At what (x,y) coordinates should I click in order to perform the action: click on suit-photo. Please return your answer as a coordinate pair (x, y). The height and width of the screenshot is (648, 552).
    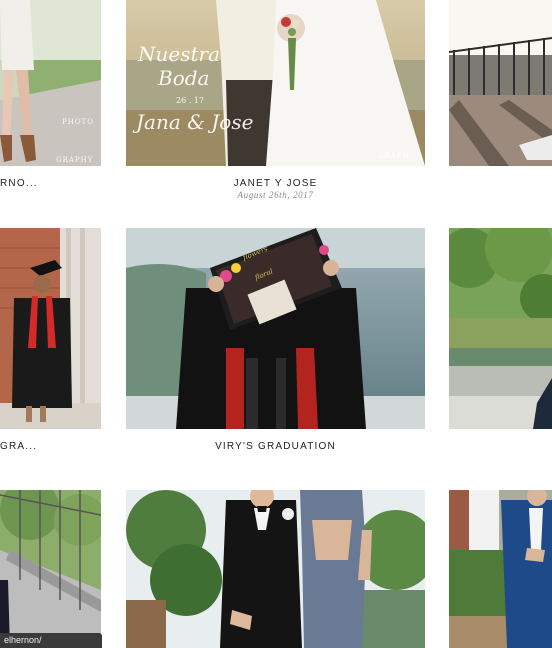
    Looking at the image, I should click on (500, 569).